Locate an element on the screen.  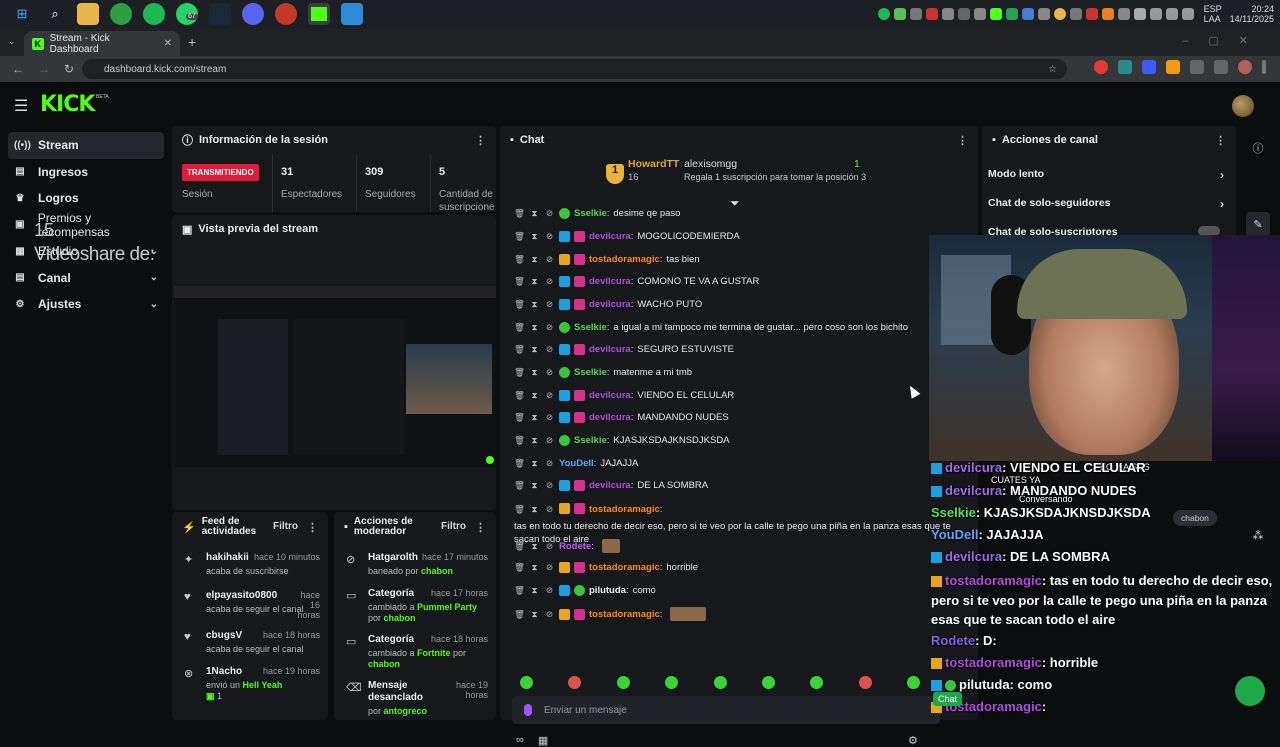
chat-message: 🗑 ⧗ ⊘ devilcura: COMONO TE VA A GUSTAR is located at coordinates (739, 281).